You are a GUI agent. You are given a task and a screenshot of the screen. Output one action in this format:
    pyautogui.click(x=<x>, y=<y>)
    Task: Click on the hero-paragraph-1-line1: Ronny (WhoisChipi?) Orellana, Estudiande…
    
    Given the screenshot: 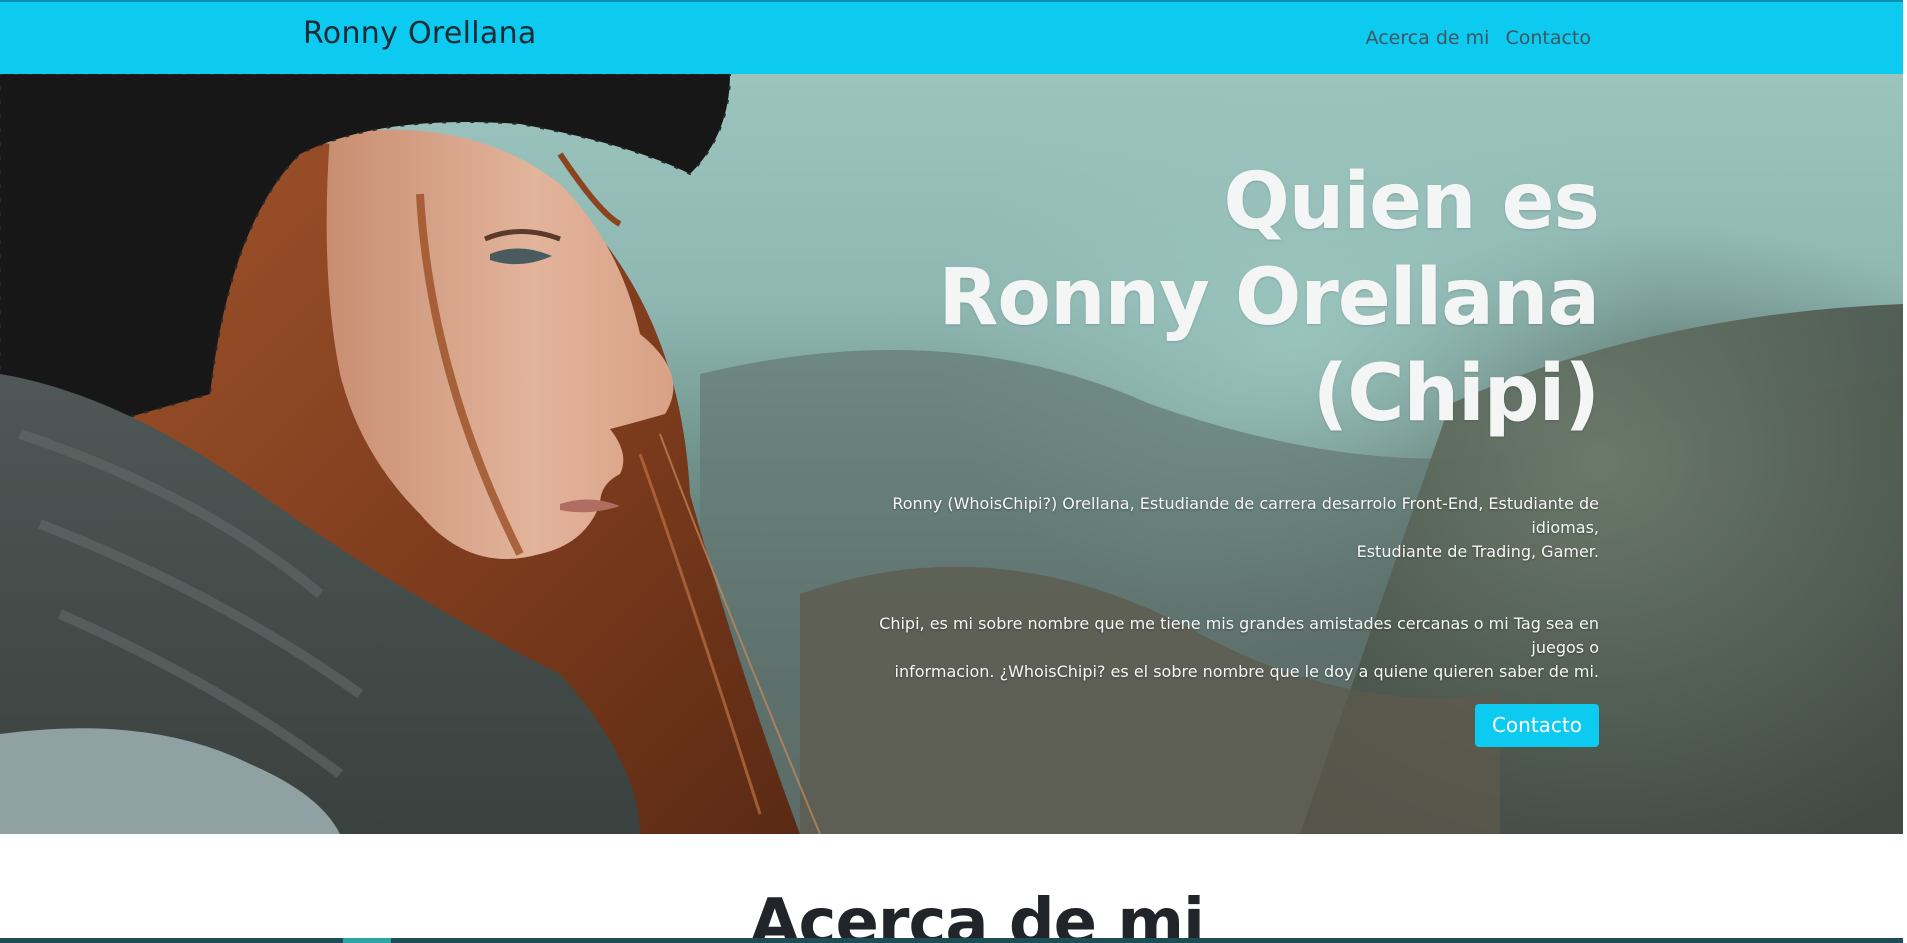 What is the action you would take?
    pyautogui.click(x=1245, y=515)
    